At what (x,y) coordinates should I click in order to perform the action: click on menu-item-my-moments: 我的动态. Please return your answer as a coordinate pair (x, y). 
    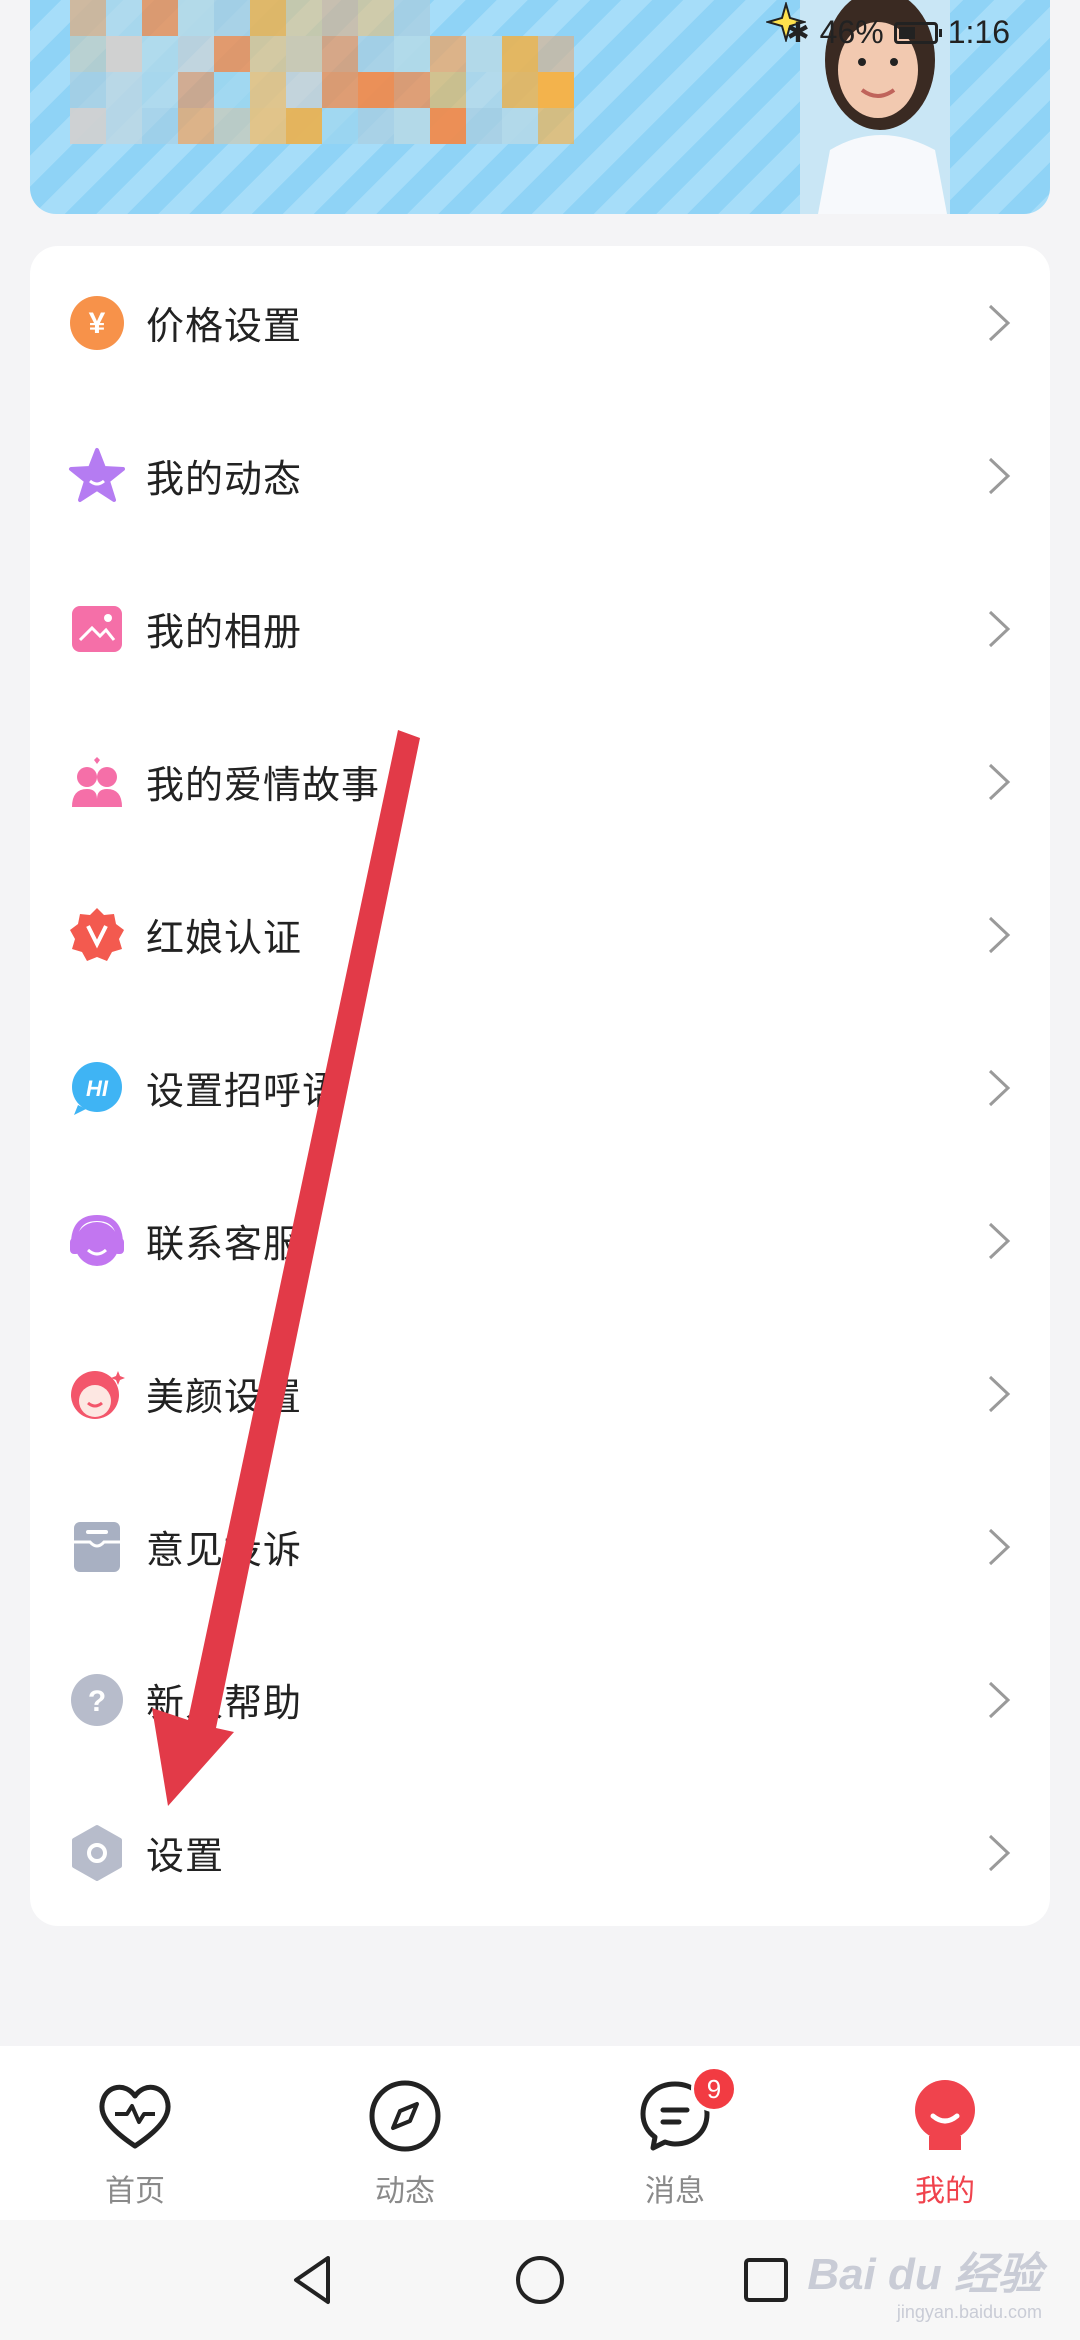
    Looking at the image, I should click on (540, 475).